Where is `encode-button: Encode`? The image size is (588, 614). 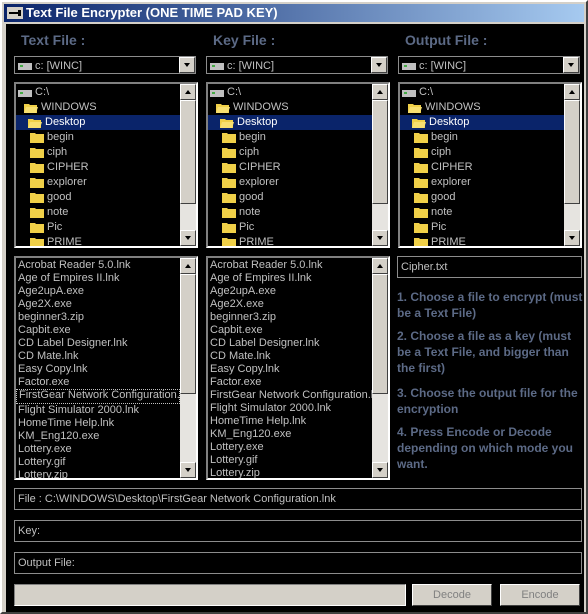 encode-button: Encode is located at coordinates (540, 595).